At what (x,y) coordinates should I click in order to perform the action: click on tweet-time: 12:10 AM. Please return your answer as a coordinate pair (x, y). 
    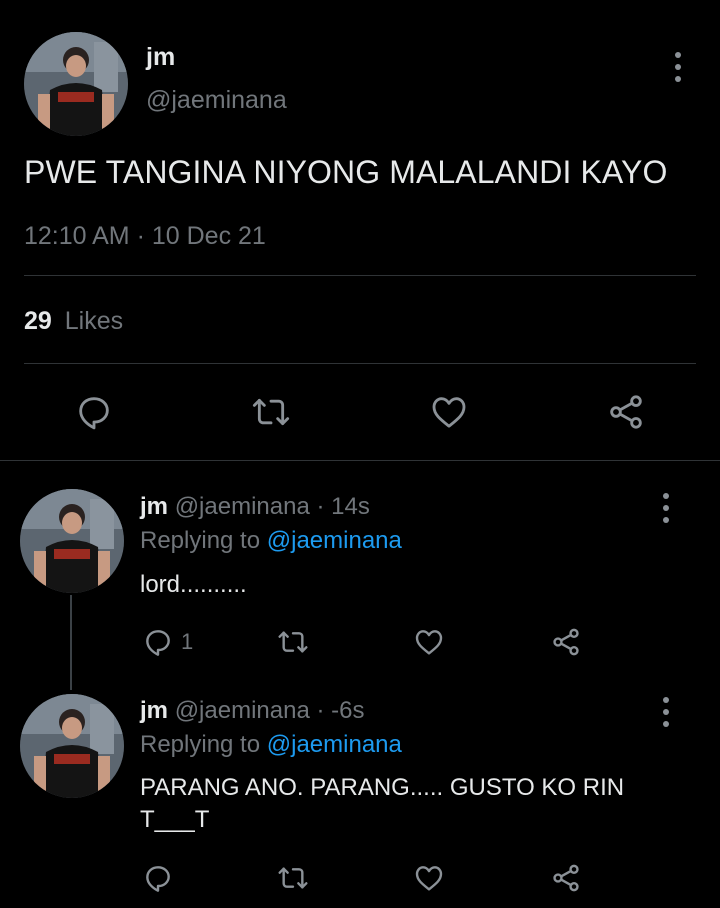
    Looking at the image, I should click on (77, 236).